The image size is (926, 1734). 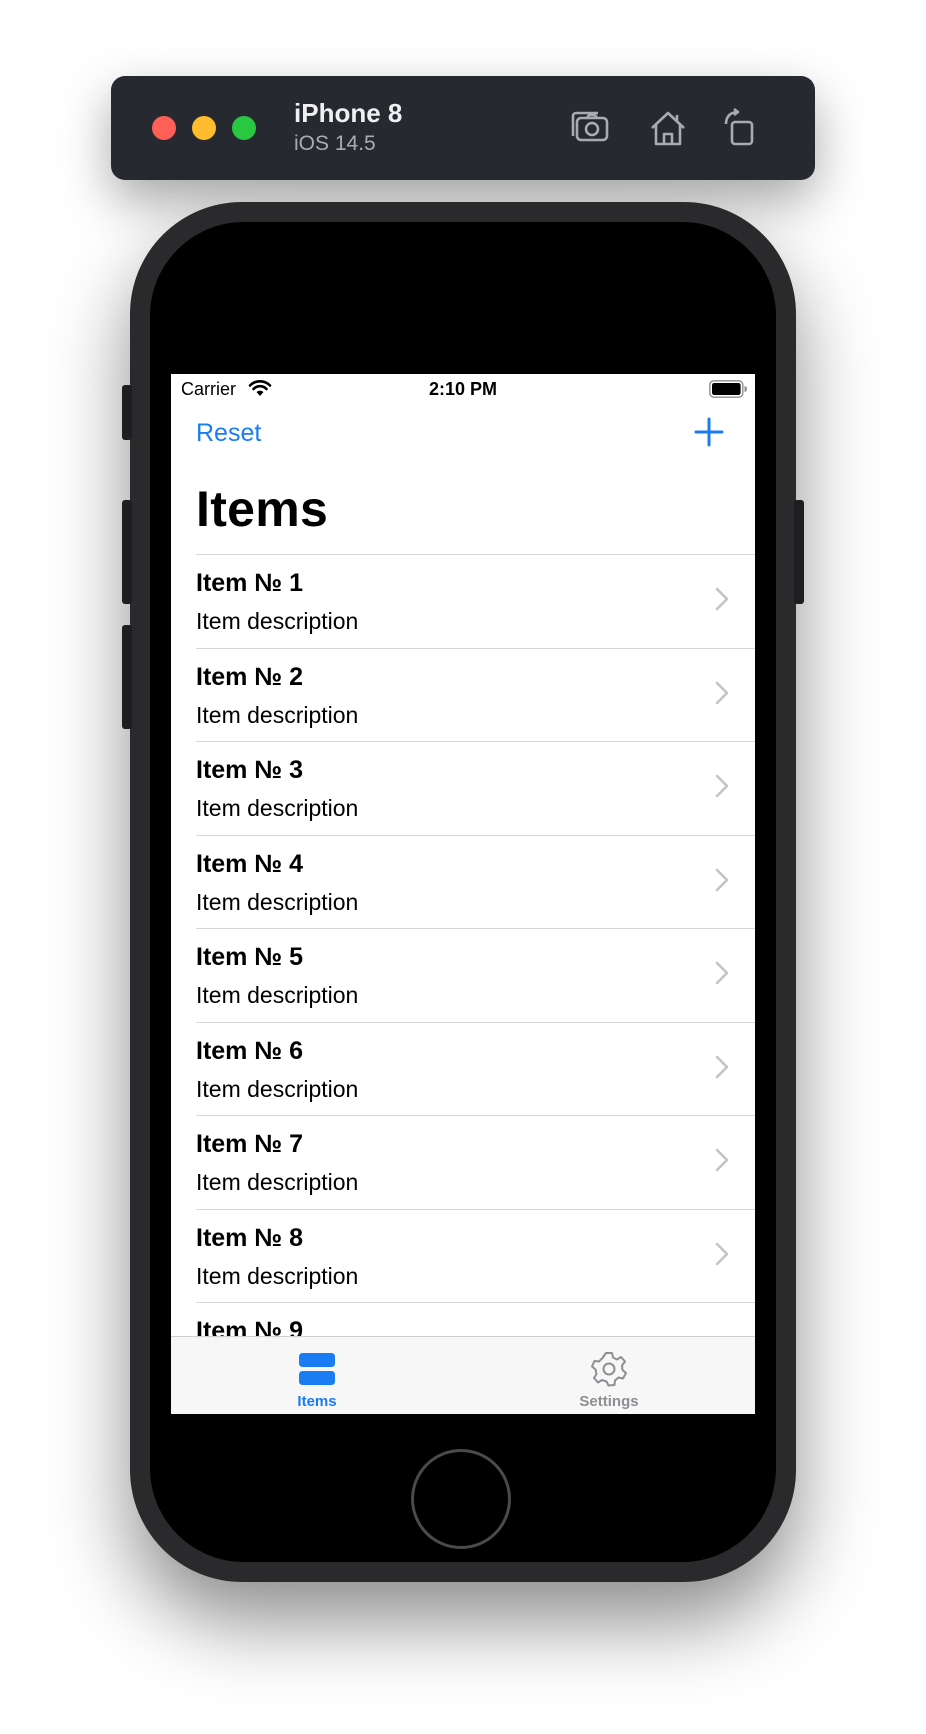 I want to click on os-version: iOS 14.5, so click(x=335, y=143).